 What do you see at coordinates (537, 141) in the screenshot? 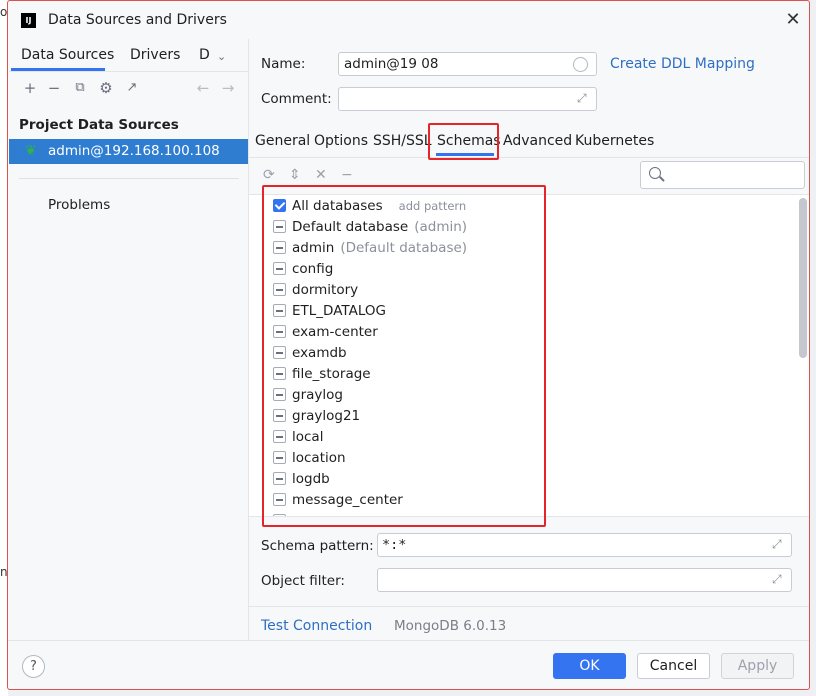
I see `tab-advanced: Advanced` at bounding box center [537, 141].